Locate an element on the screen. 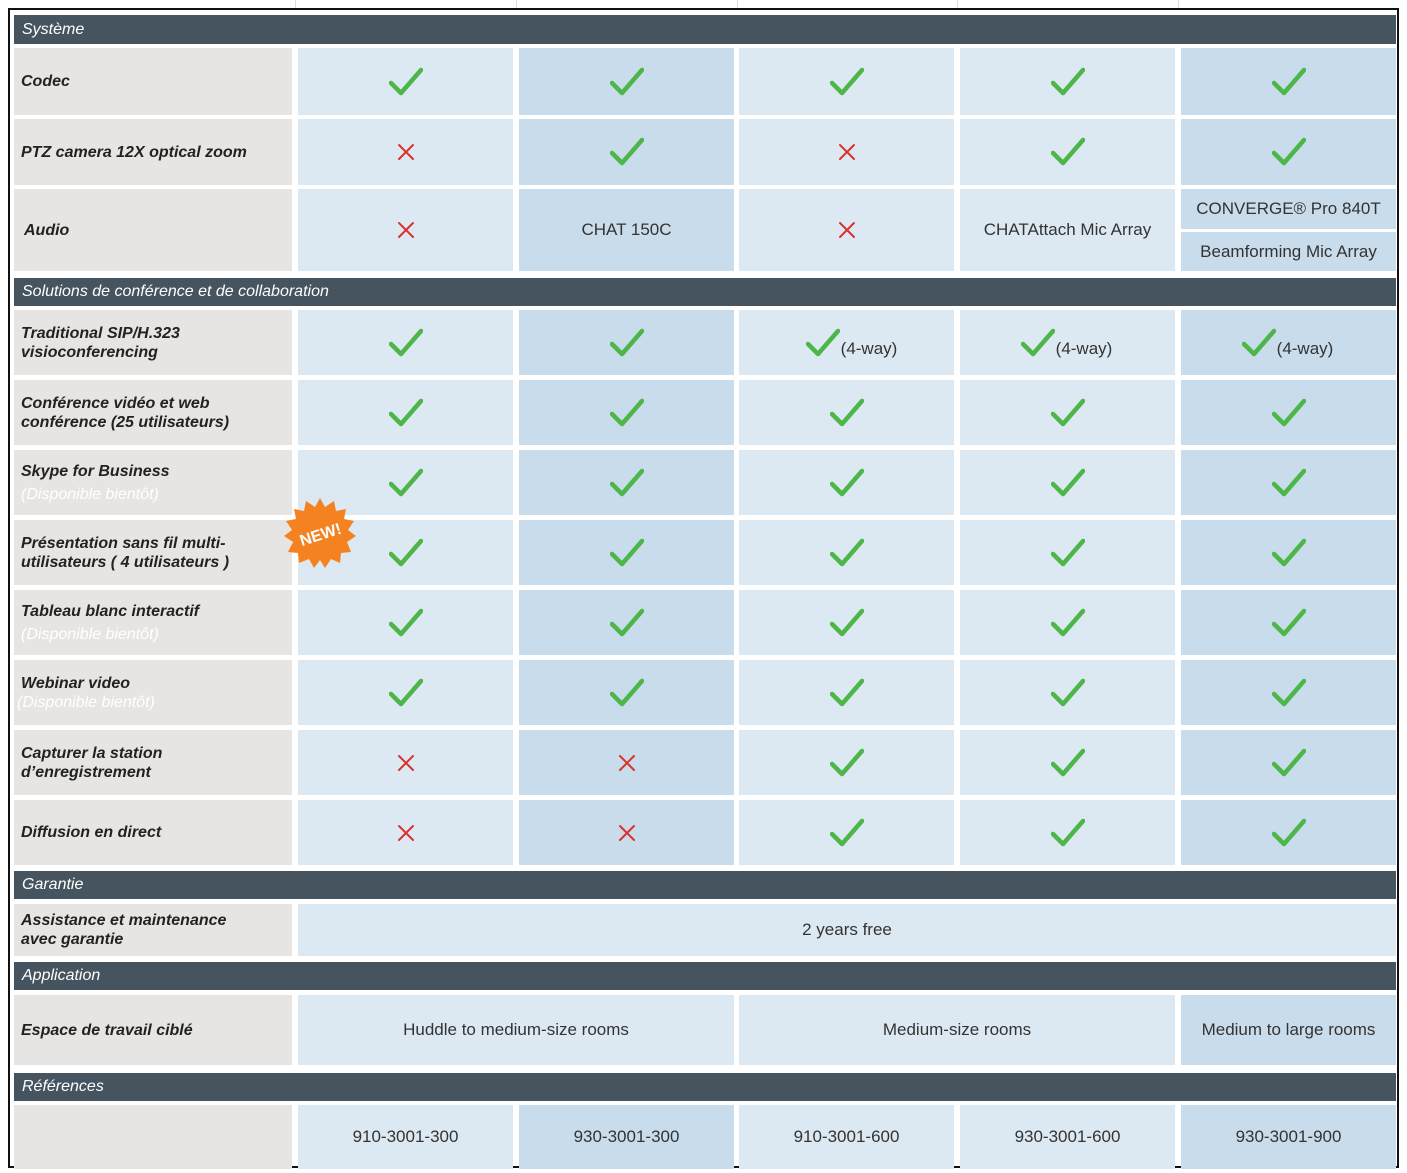  cell-audio-converge: CONVERGE® Pro 840T is located at coordinates (1288, 209).